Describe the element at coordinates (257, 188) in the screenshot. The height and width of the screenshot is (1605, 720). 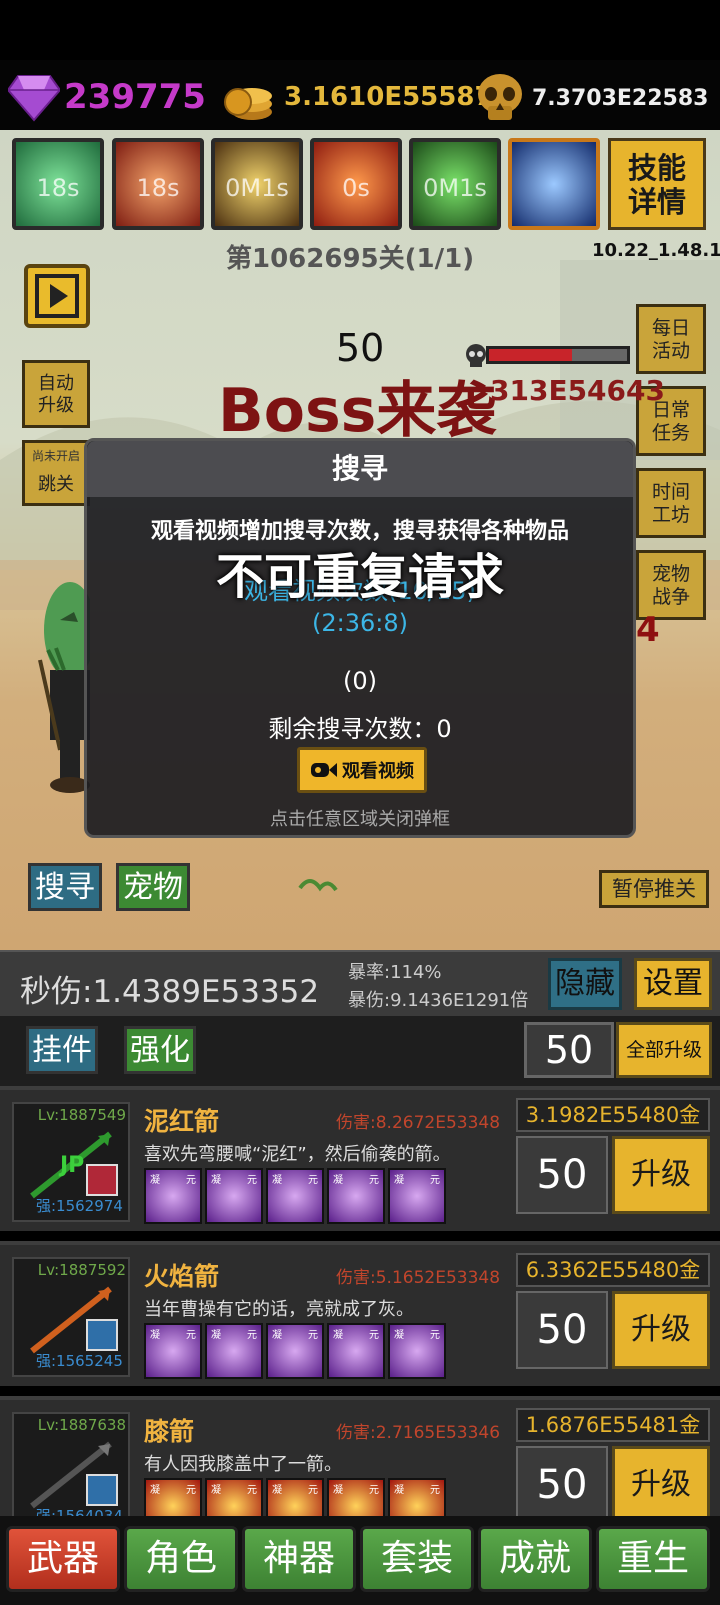
I see `skill-cooldown: 0M1s` at that location.